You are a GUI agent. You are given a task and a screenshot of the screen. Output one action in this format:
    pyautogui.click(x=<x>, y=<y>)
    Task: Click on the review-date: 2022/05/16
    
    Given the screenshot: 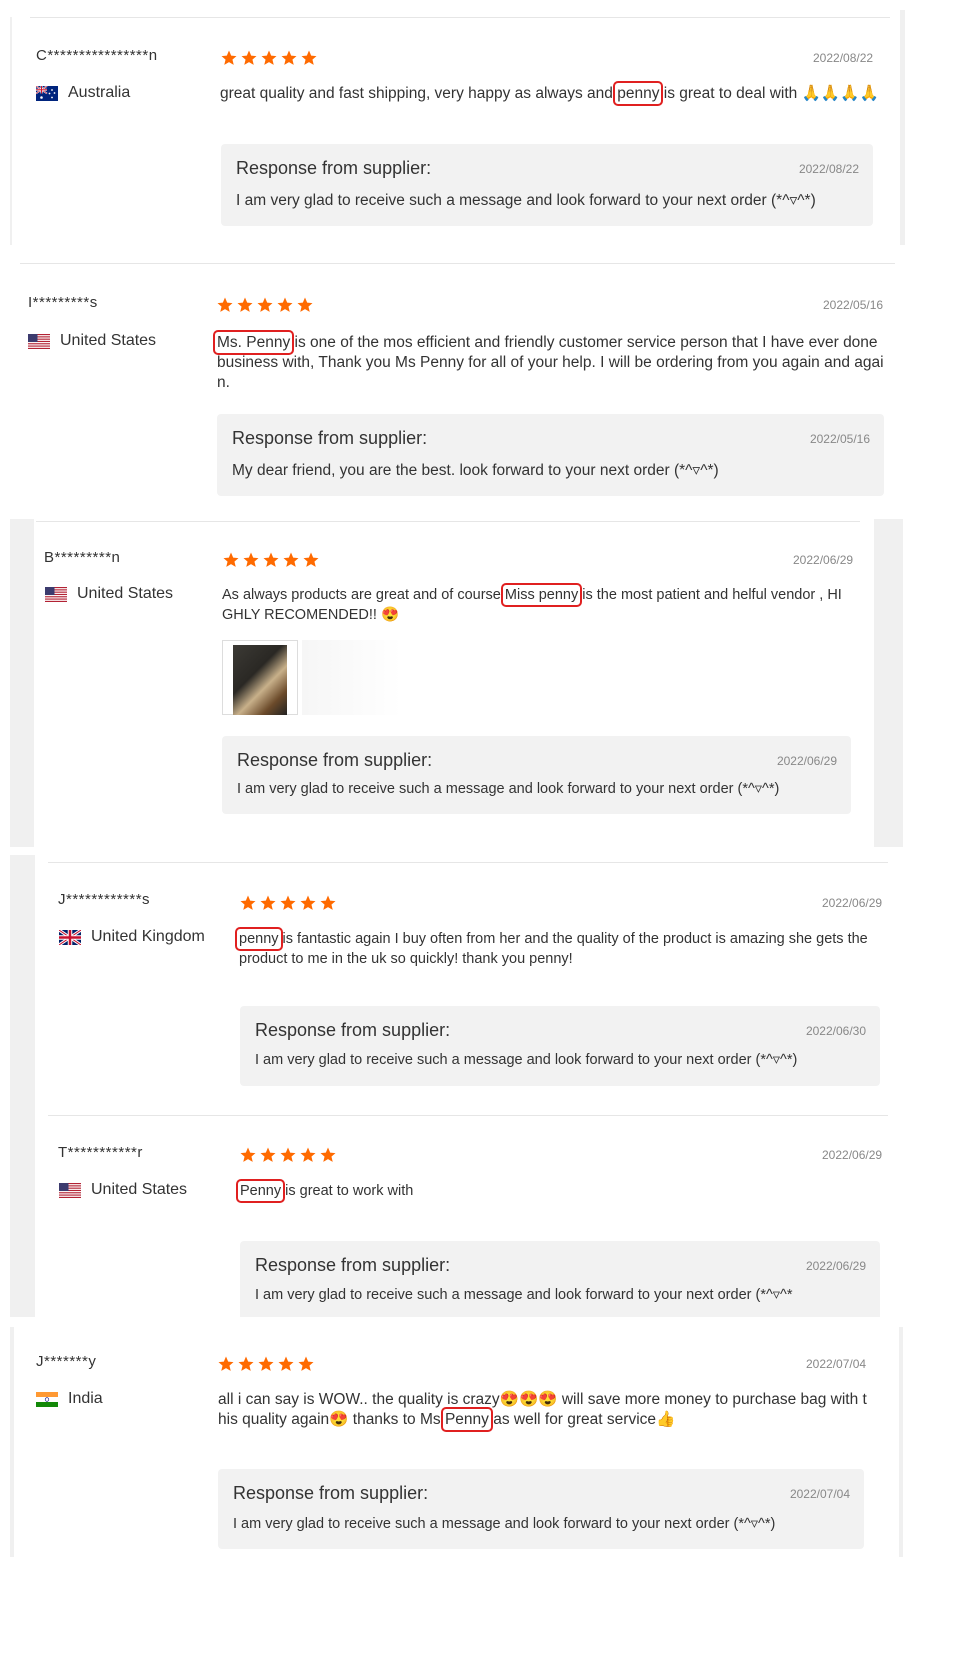 What is the action you would take?
    pyautogui.click(x=853, y=305)
    